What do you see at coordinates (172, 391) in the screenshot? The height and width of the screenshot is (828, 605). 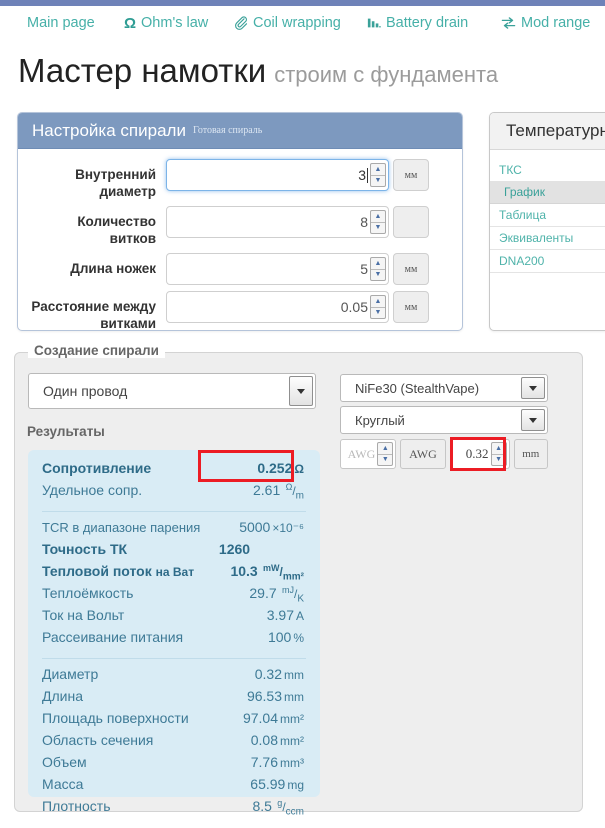 I see `wire-type-select: Один провод` at bounding box center [172, 391].